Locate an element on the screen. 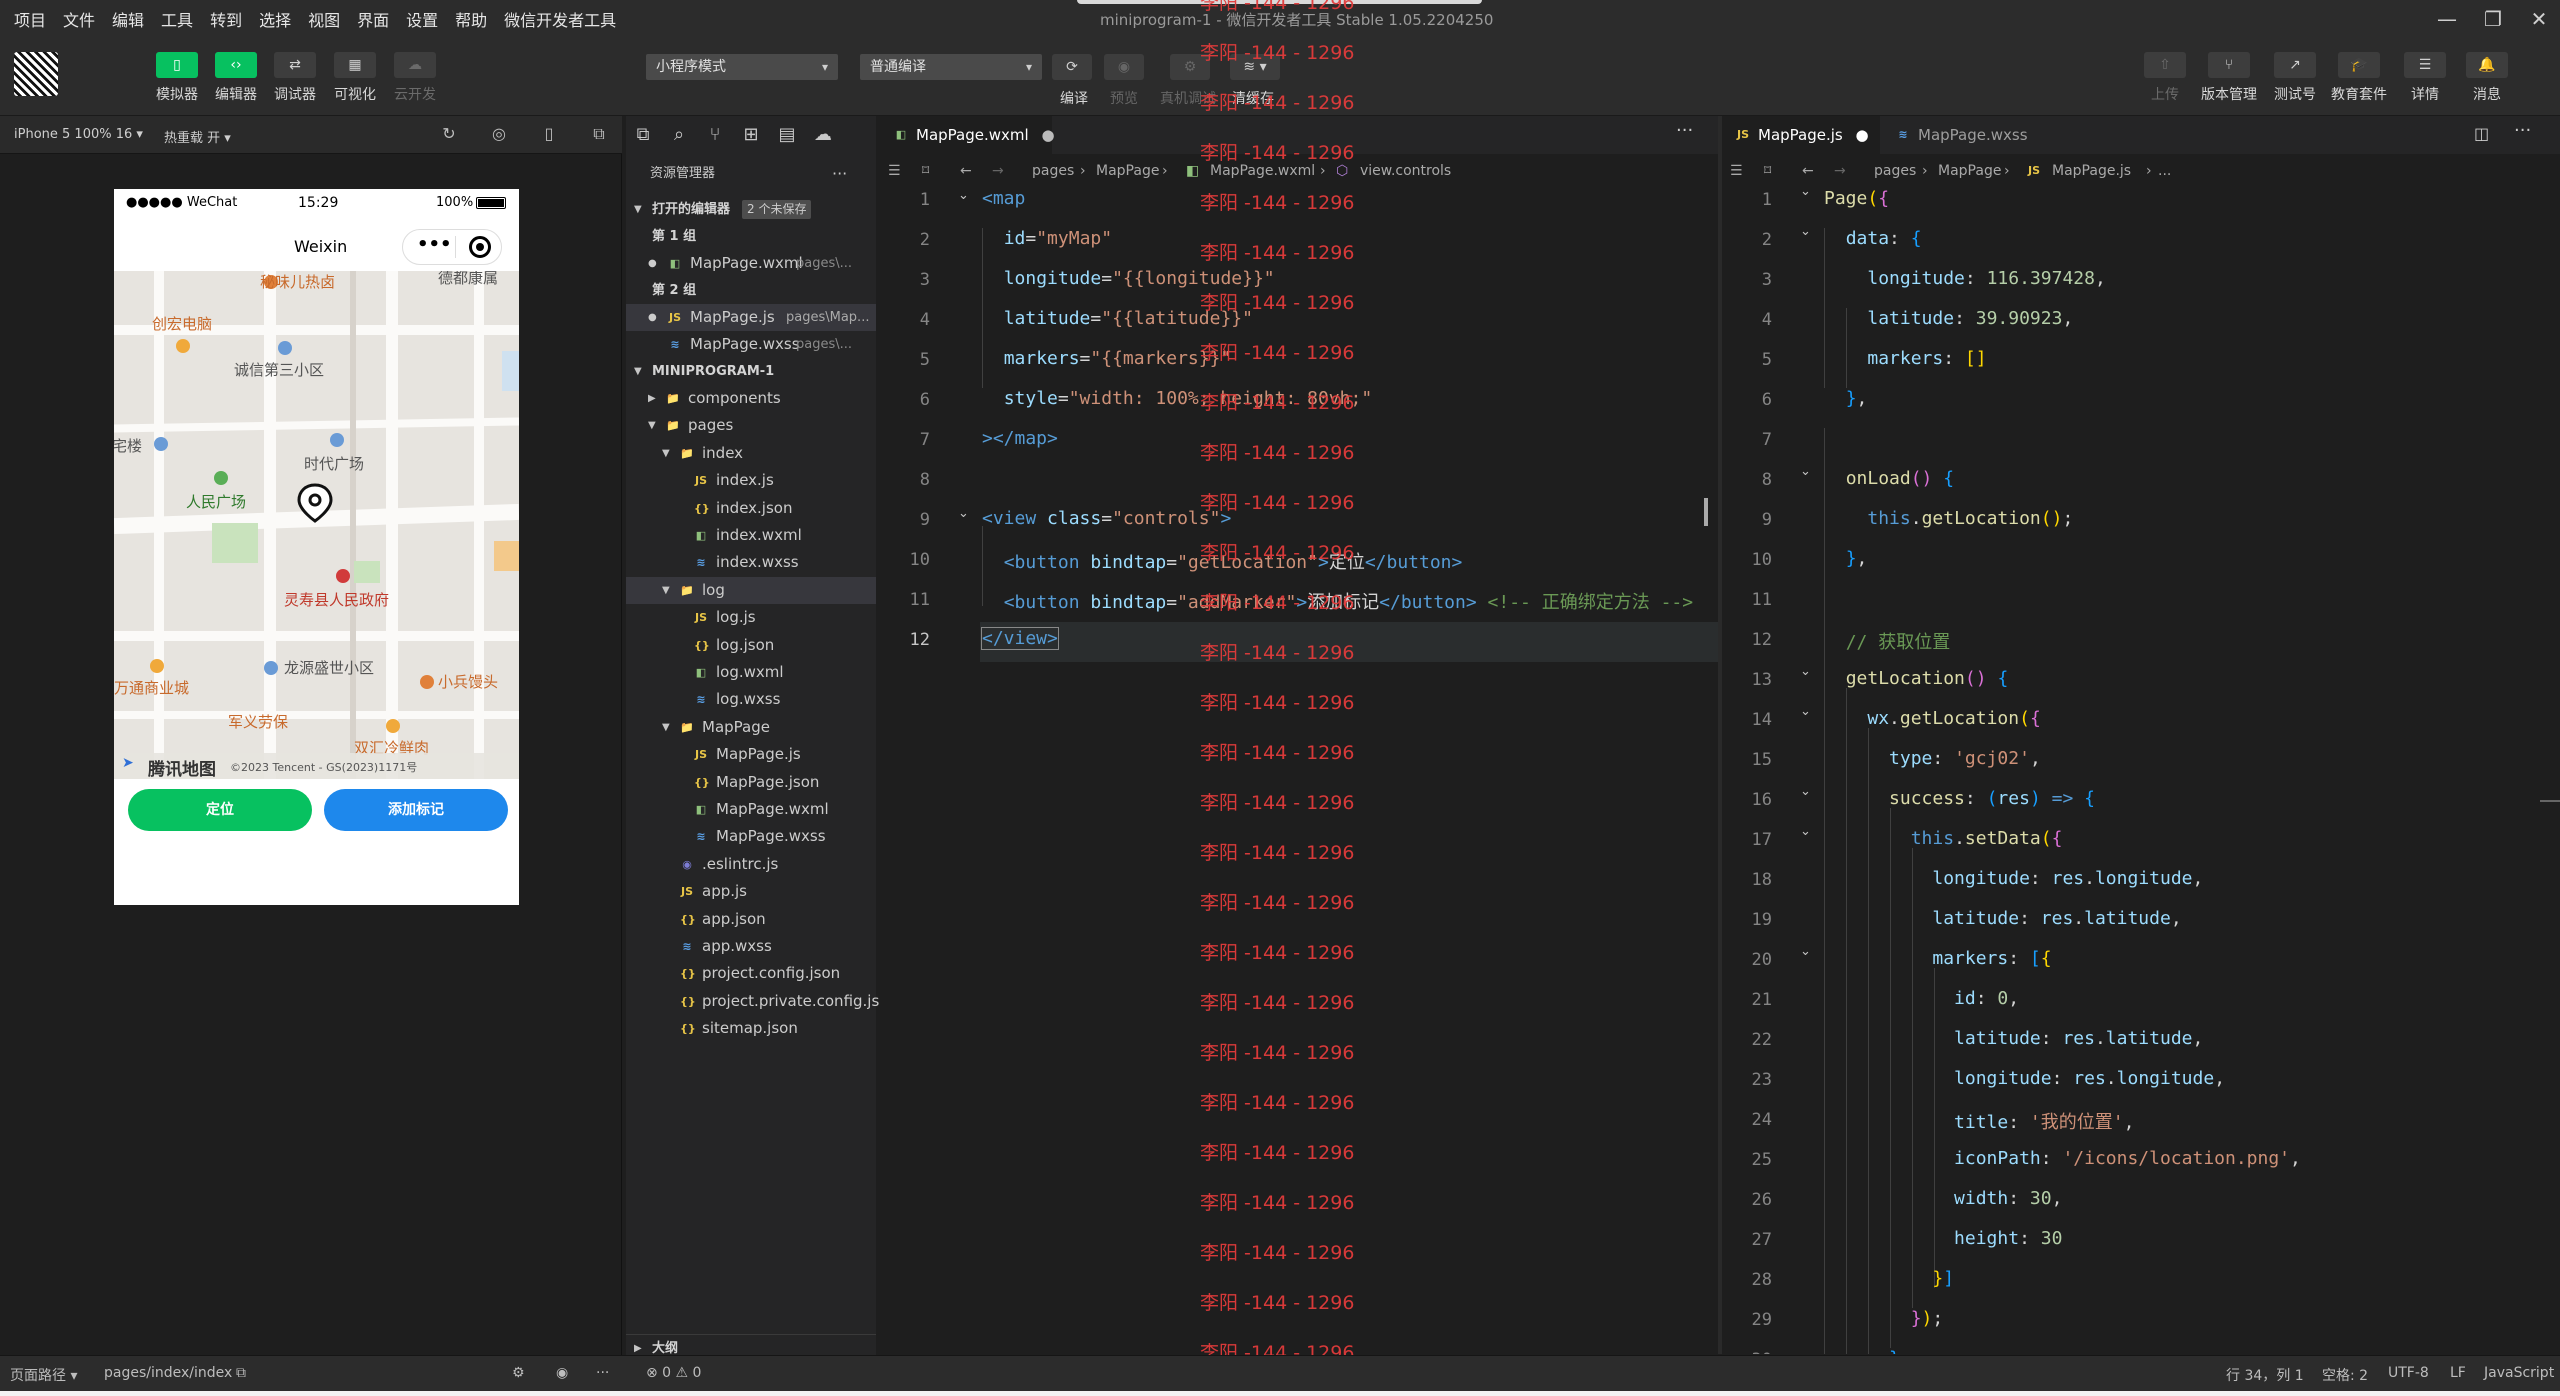  tree-file: ≋ log.wxss is located at coordinates (751, 699).